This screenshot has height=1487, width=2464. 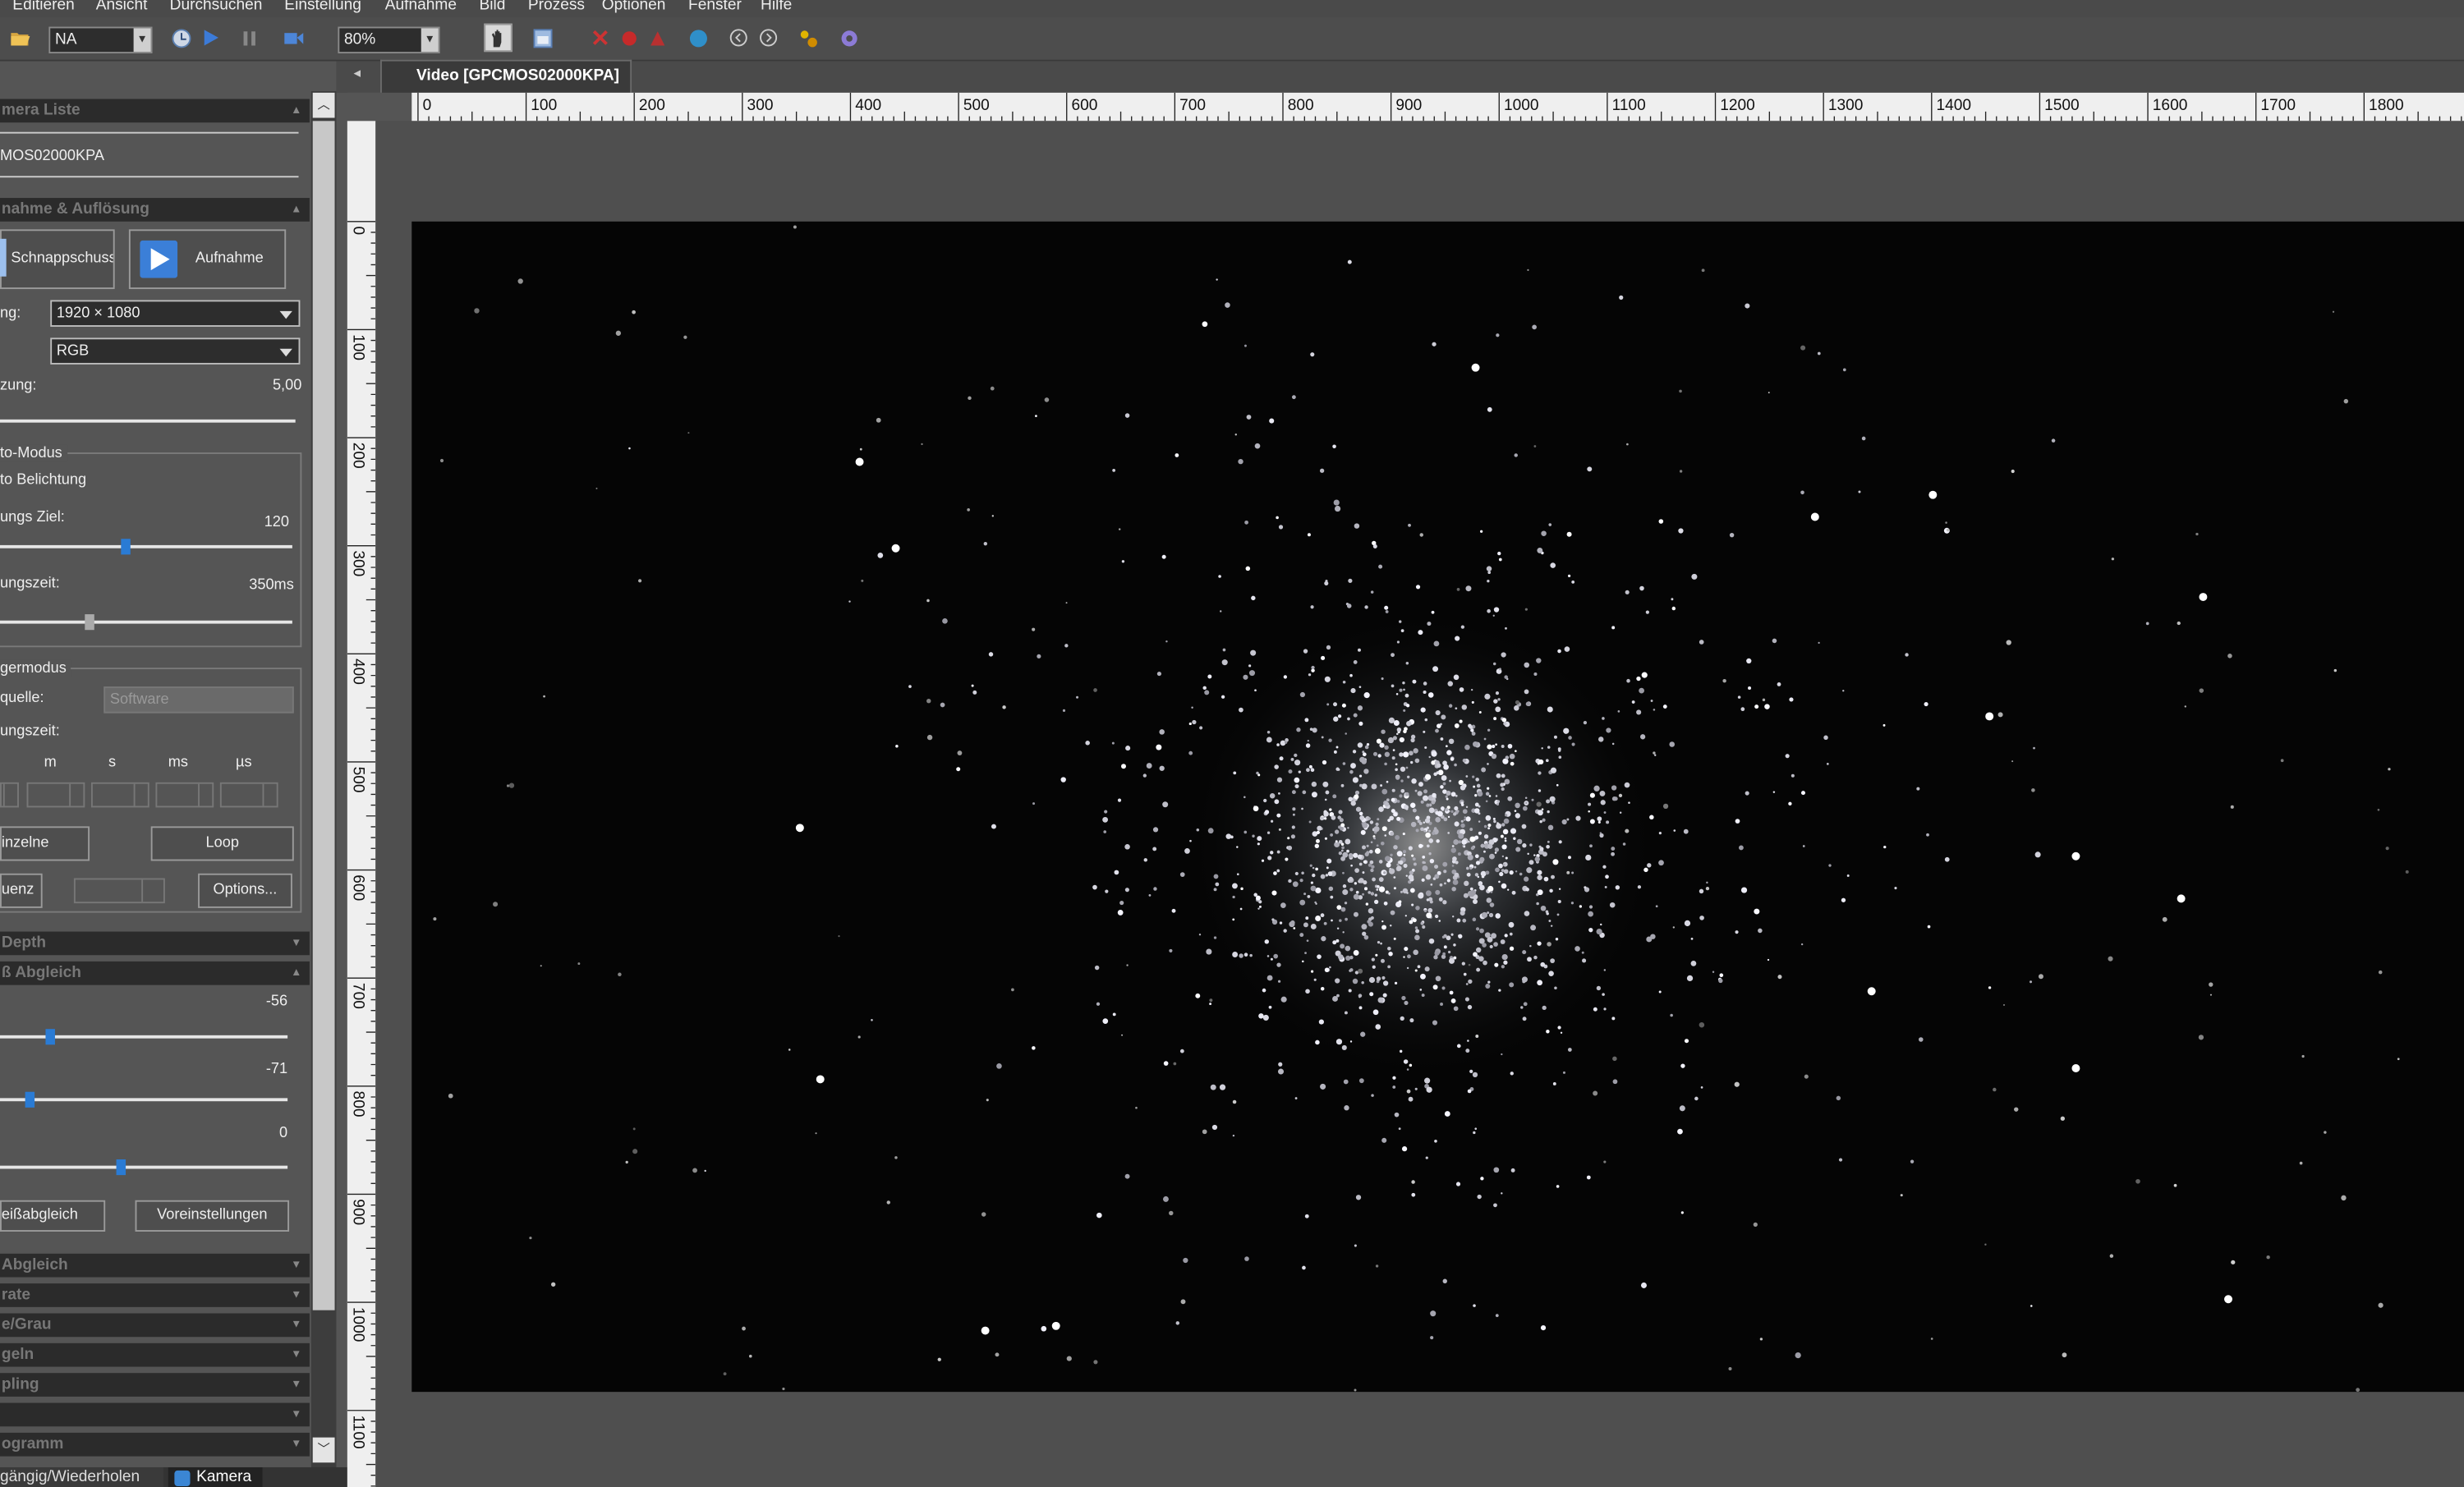 What do you see at coordinates (212, 1216) in the screenshot?
I see `presets-button: Voreinstellungen` at bounding box center [212, 1216].